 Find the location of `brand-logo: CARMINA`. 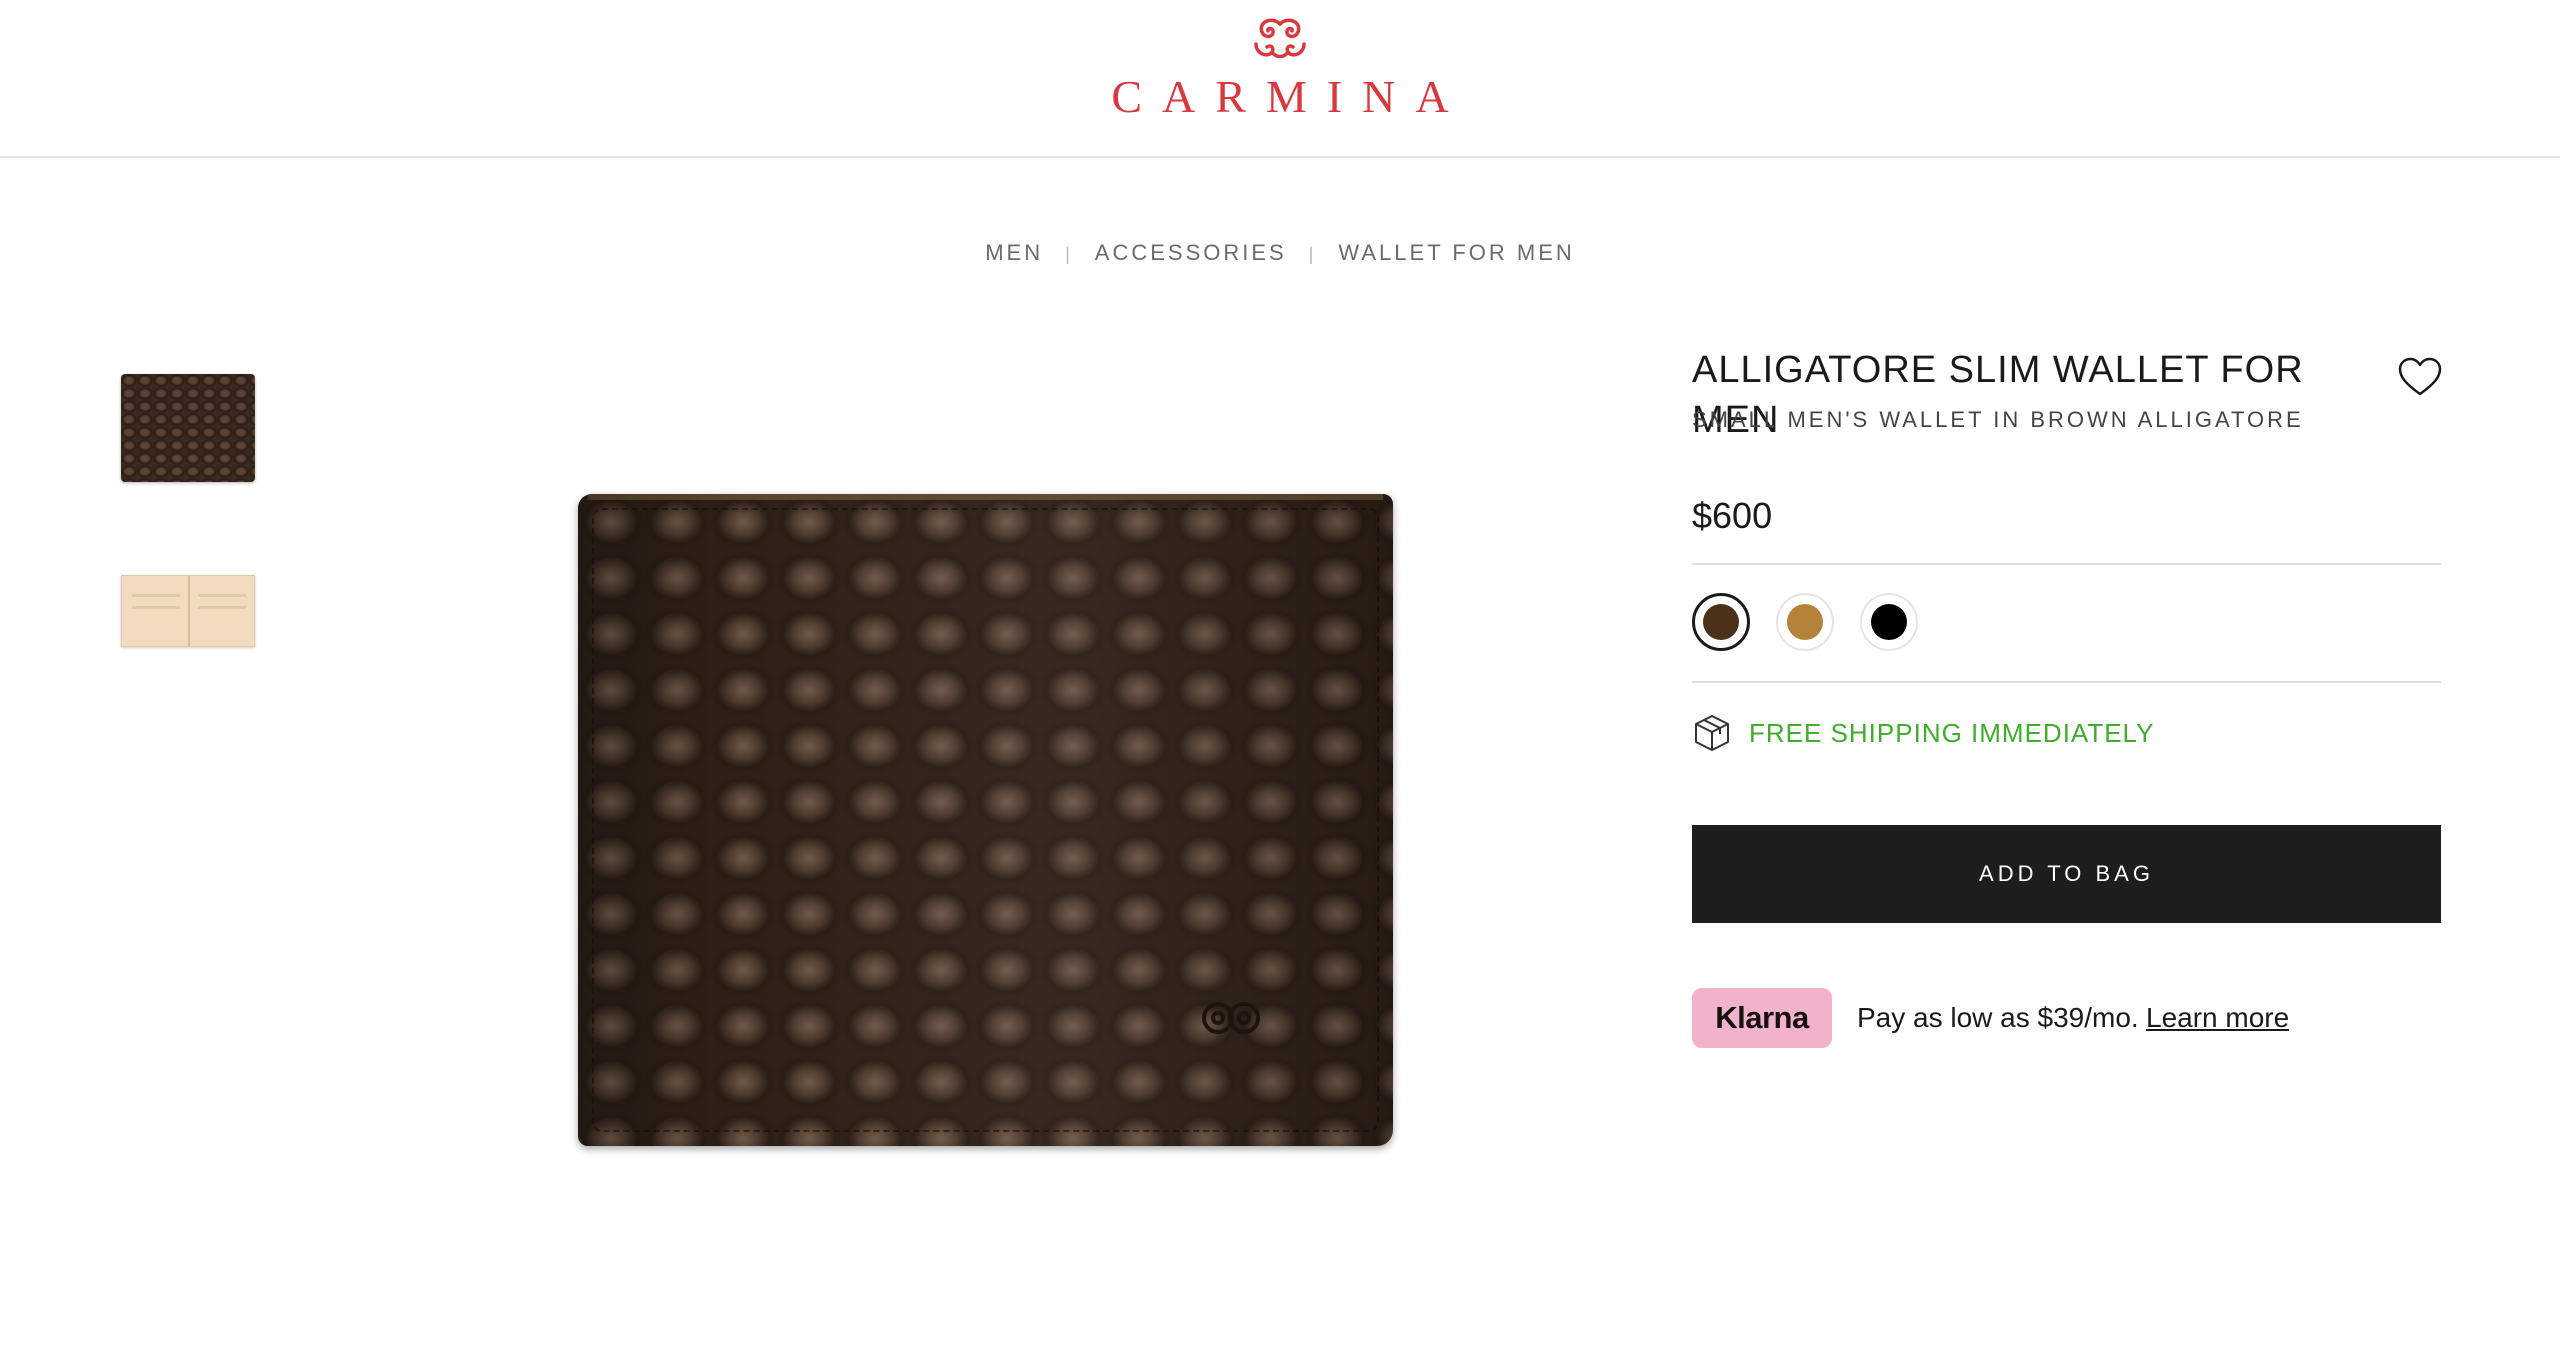

brand-logo: CARMINA is located at coordinates (1280, 73).